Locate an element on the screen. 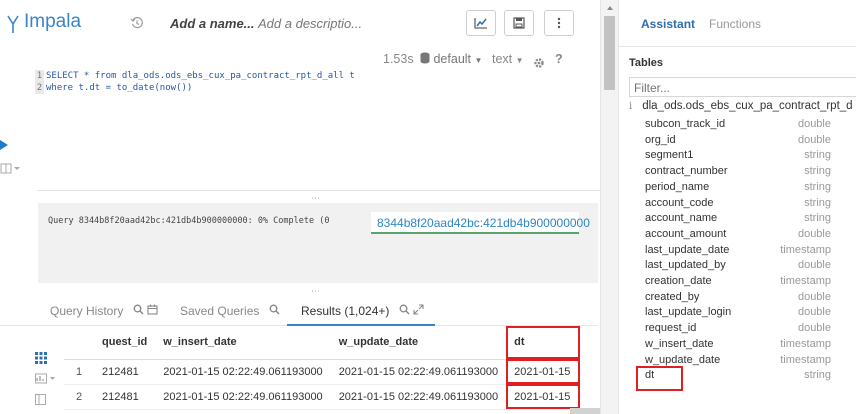 This screenshot has width=856, height=414. grid-view-icon is located at coordinates (41, 358).